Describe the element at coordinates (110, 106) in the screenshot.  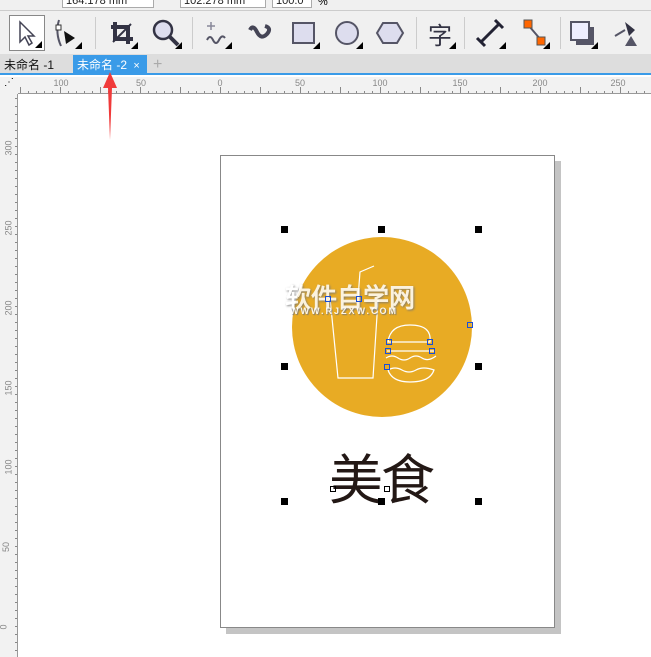
I see `annotation-arrow` at that location.